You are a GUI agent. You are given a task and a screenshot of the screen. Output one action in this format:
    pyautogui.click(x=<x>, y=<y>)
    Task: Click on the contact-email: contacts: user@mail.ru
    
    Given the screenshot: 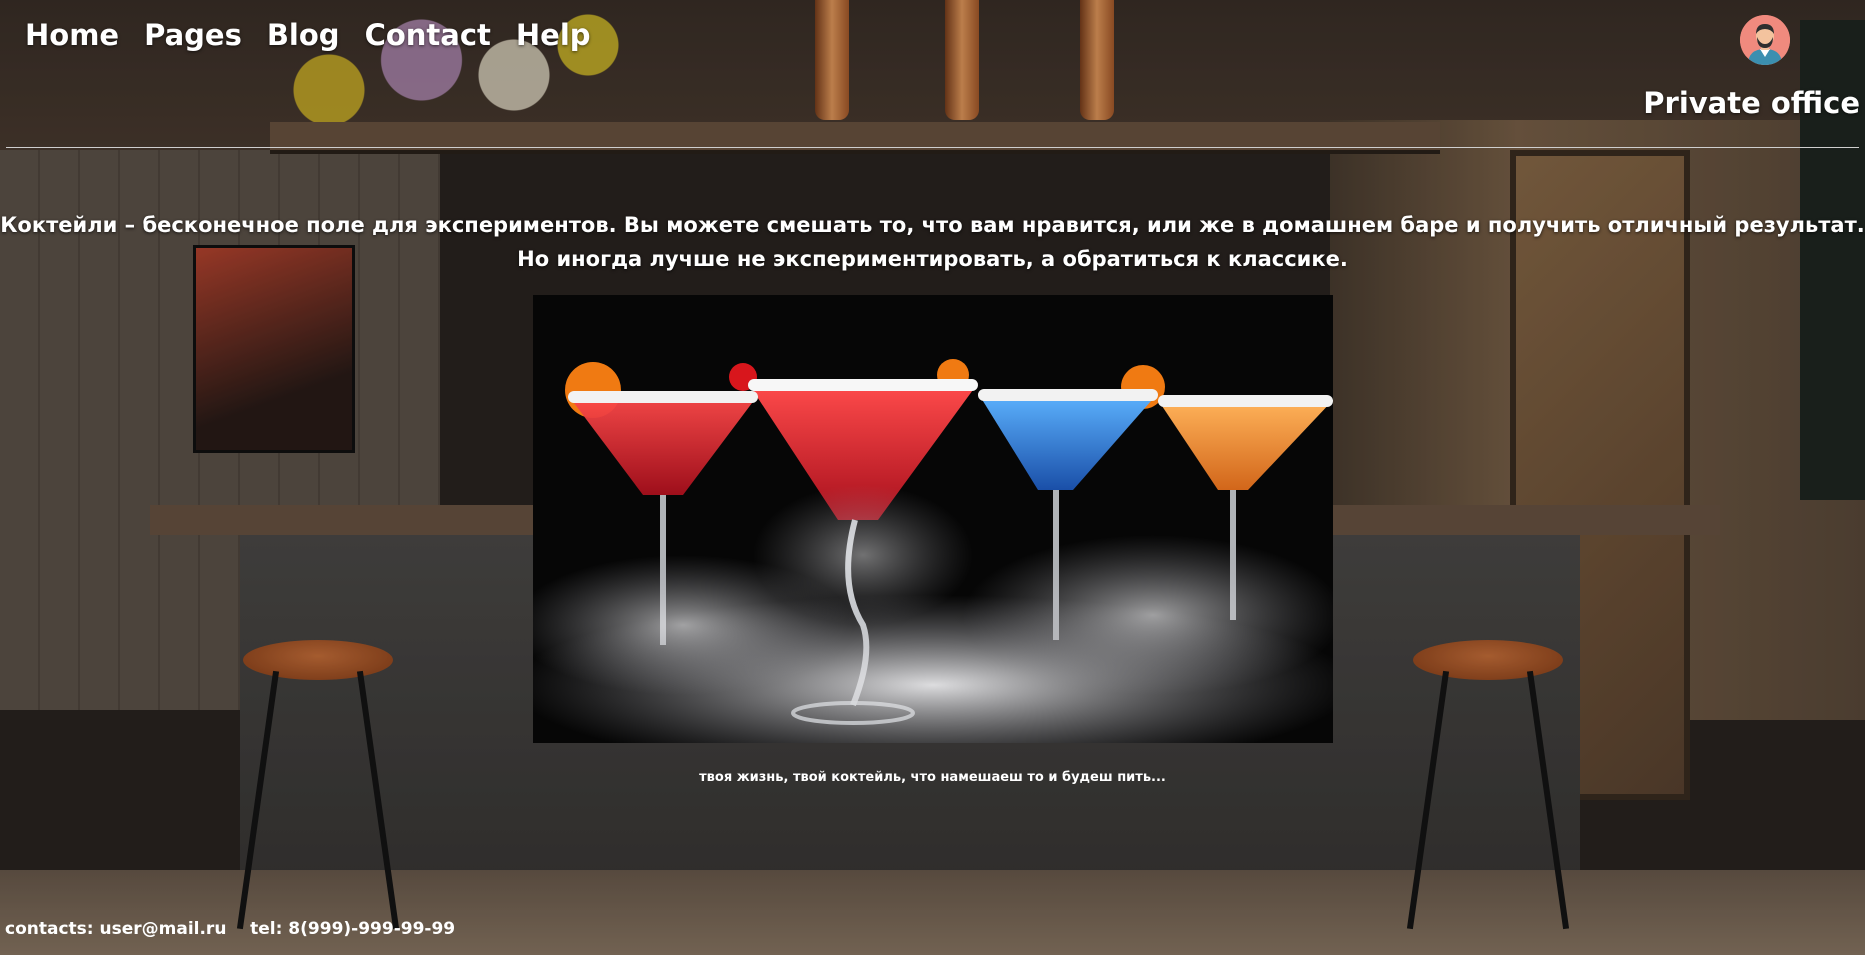 What is the action you would take?
    pyautogui.click(x=115, y=929)
    